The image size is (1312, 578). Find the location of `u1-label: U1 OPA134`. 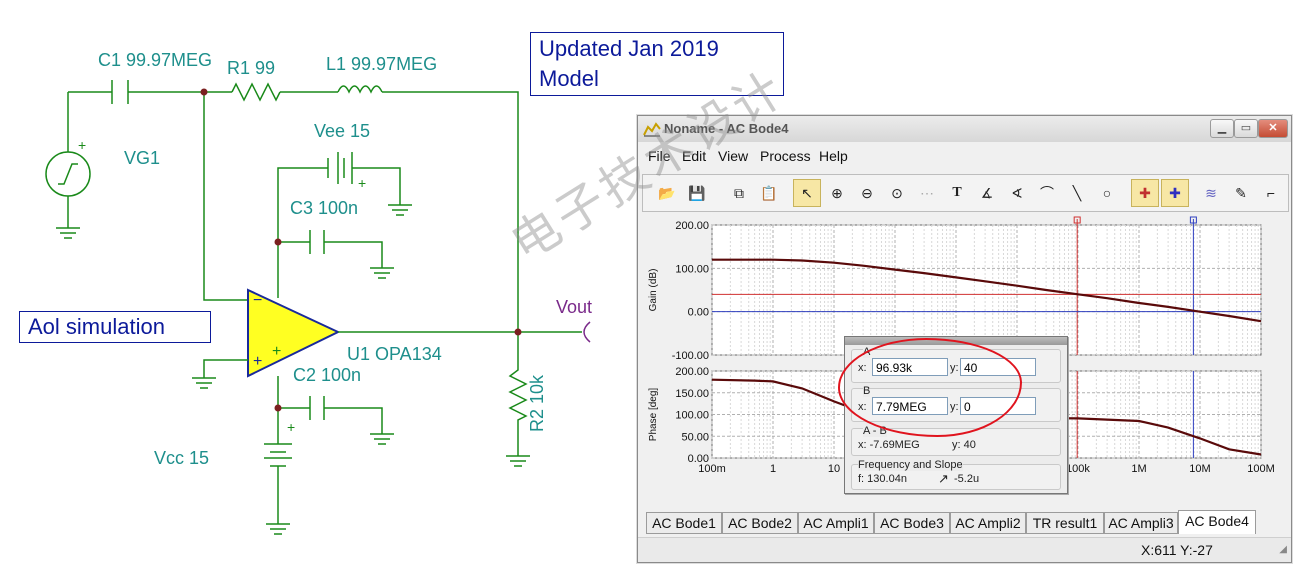

u1-label: U1 OPA134 is located at coordinates (394, 354).